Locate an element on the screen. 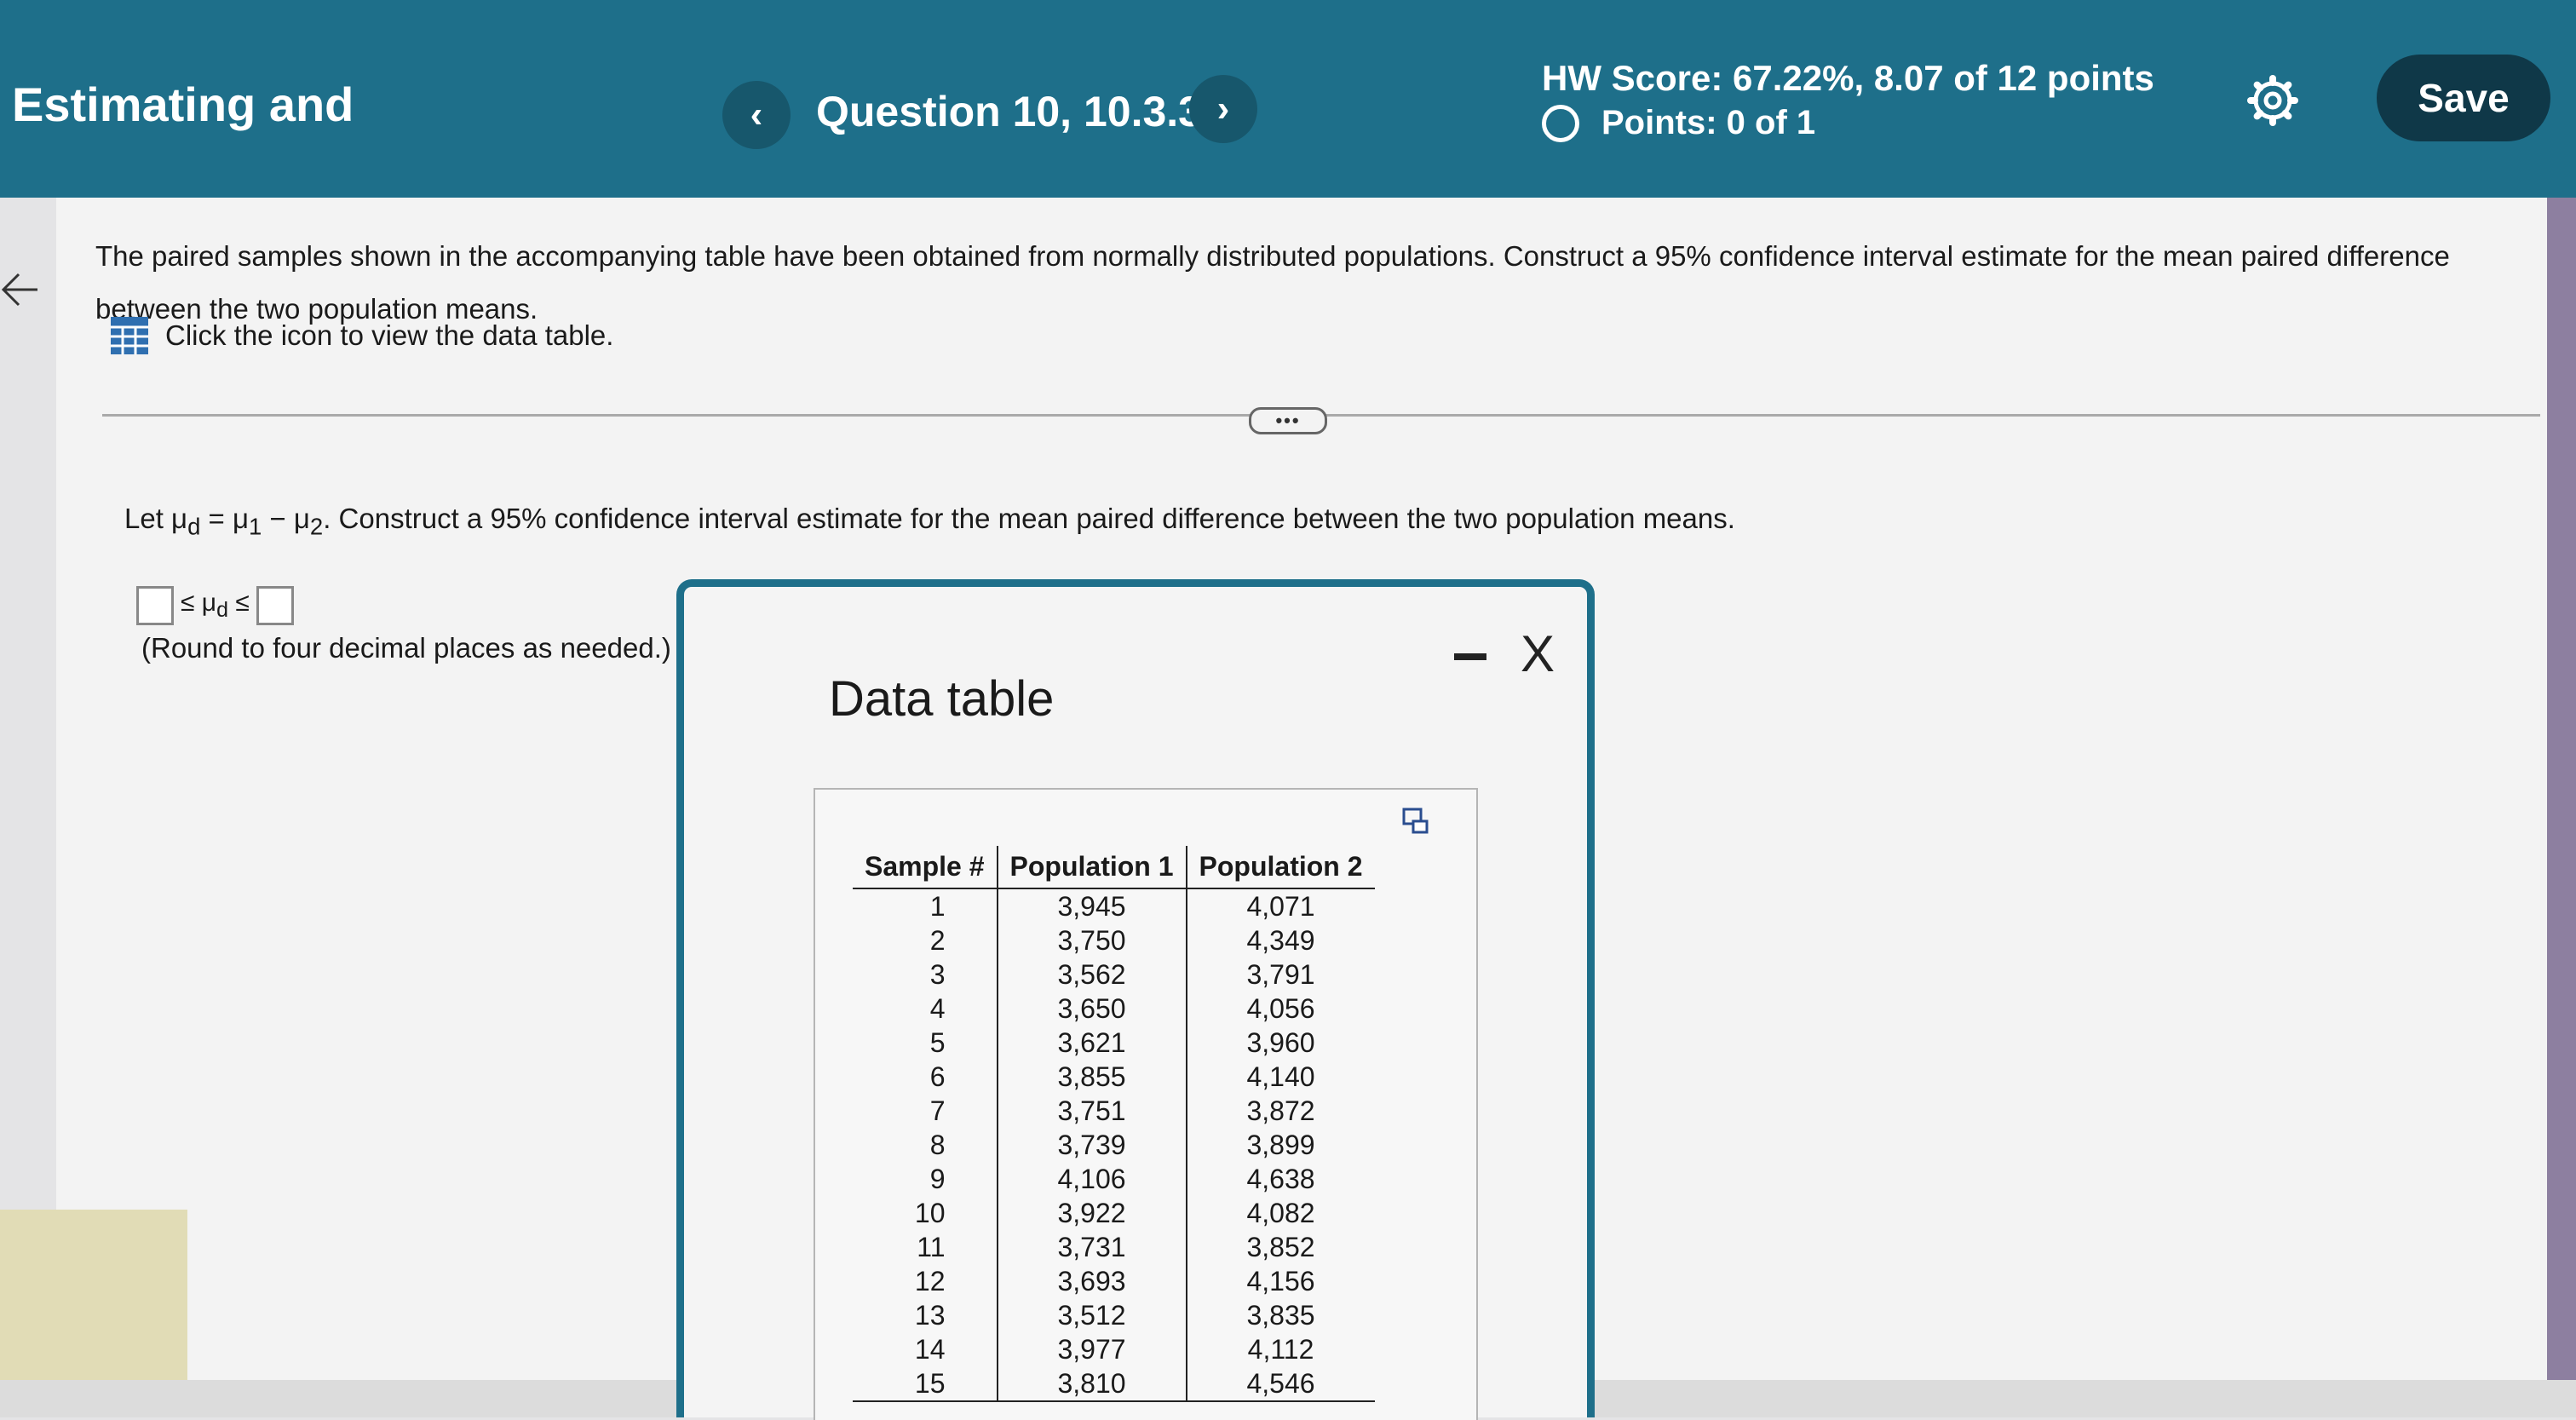 Image resolution: width=2576 pixels, height=1420 pixels. previous-question-button: ‹ is located at coordinates (756, 115).